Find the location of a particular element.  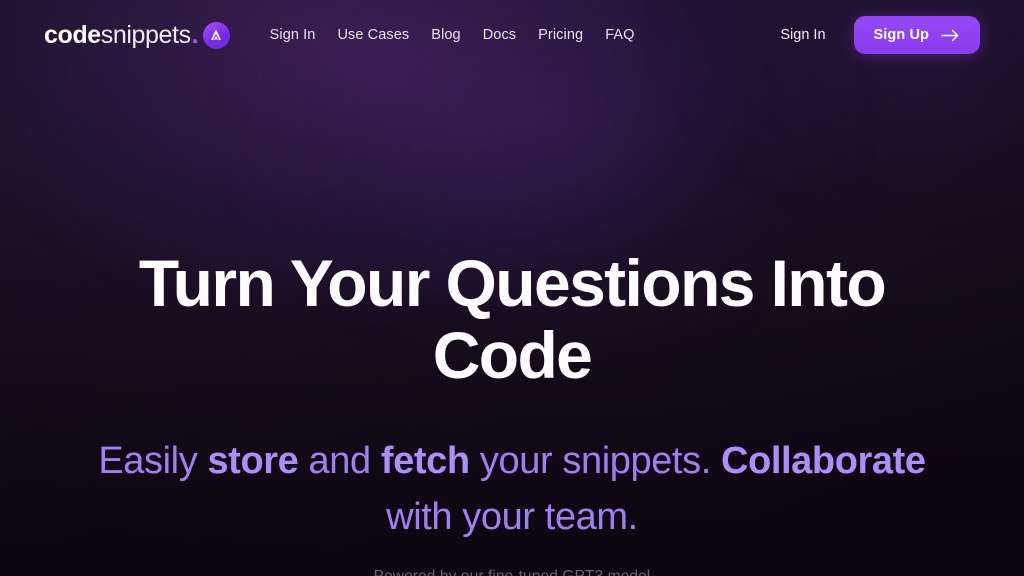

header-actions: Sign In Sign Up is located at coordinates (880, 35).